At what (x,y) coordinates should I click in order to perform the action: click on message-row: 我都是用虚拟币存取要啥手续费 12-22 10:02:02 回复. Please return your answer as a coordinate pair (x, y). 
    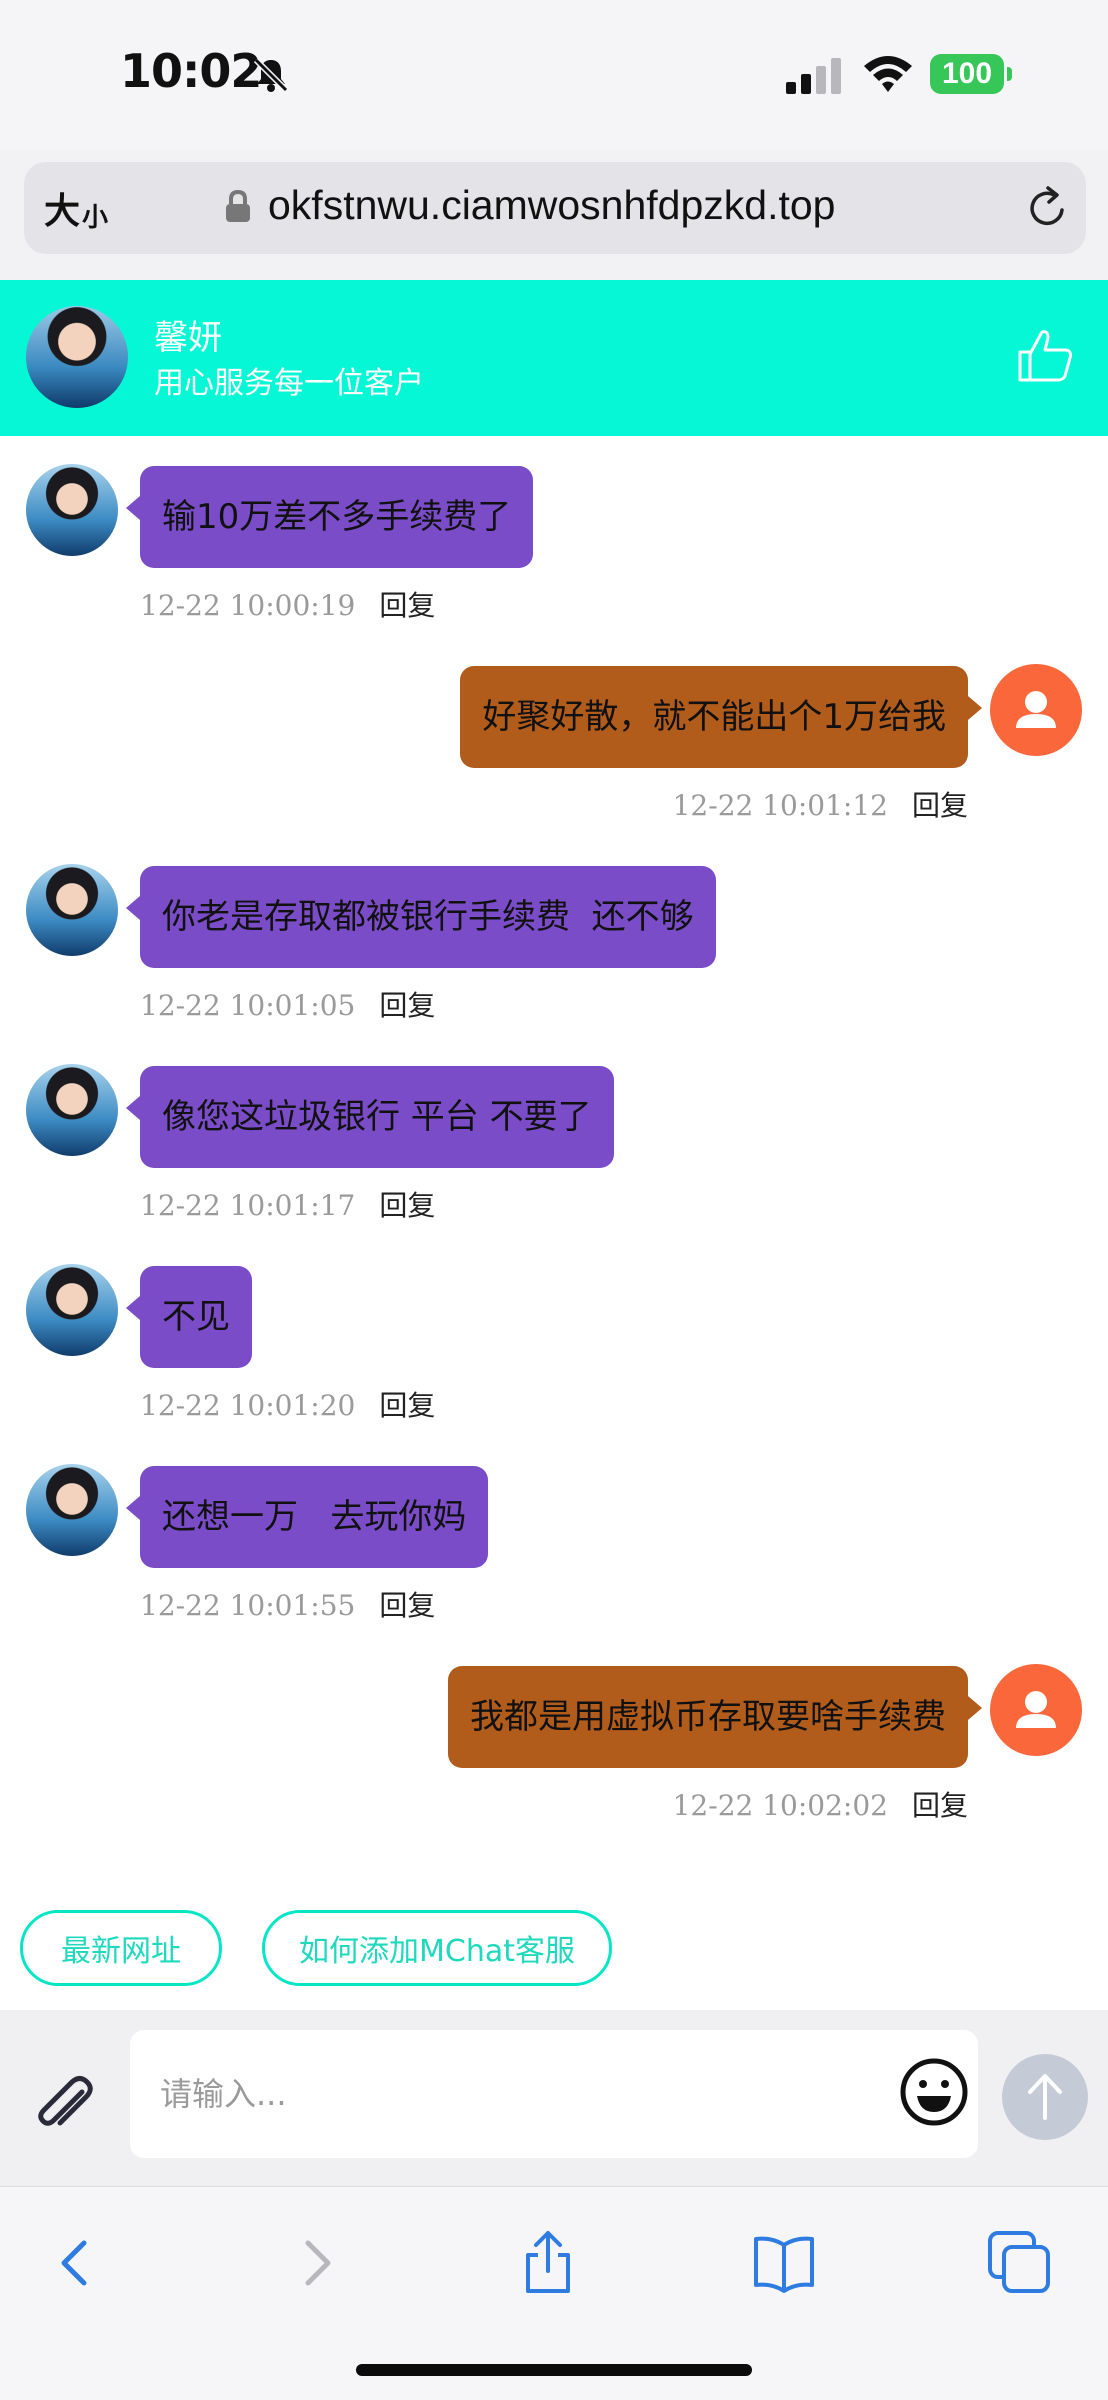
    Looking at the image, I should click on (554, 1736).